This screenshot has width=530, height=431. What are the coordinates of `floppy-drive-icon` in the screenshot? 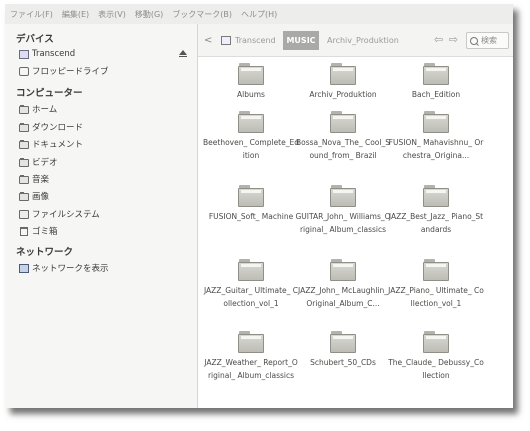 It's located at (24, 71).